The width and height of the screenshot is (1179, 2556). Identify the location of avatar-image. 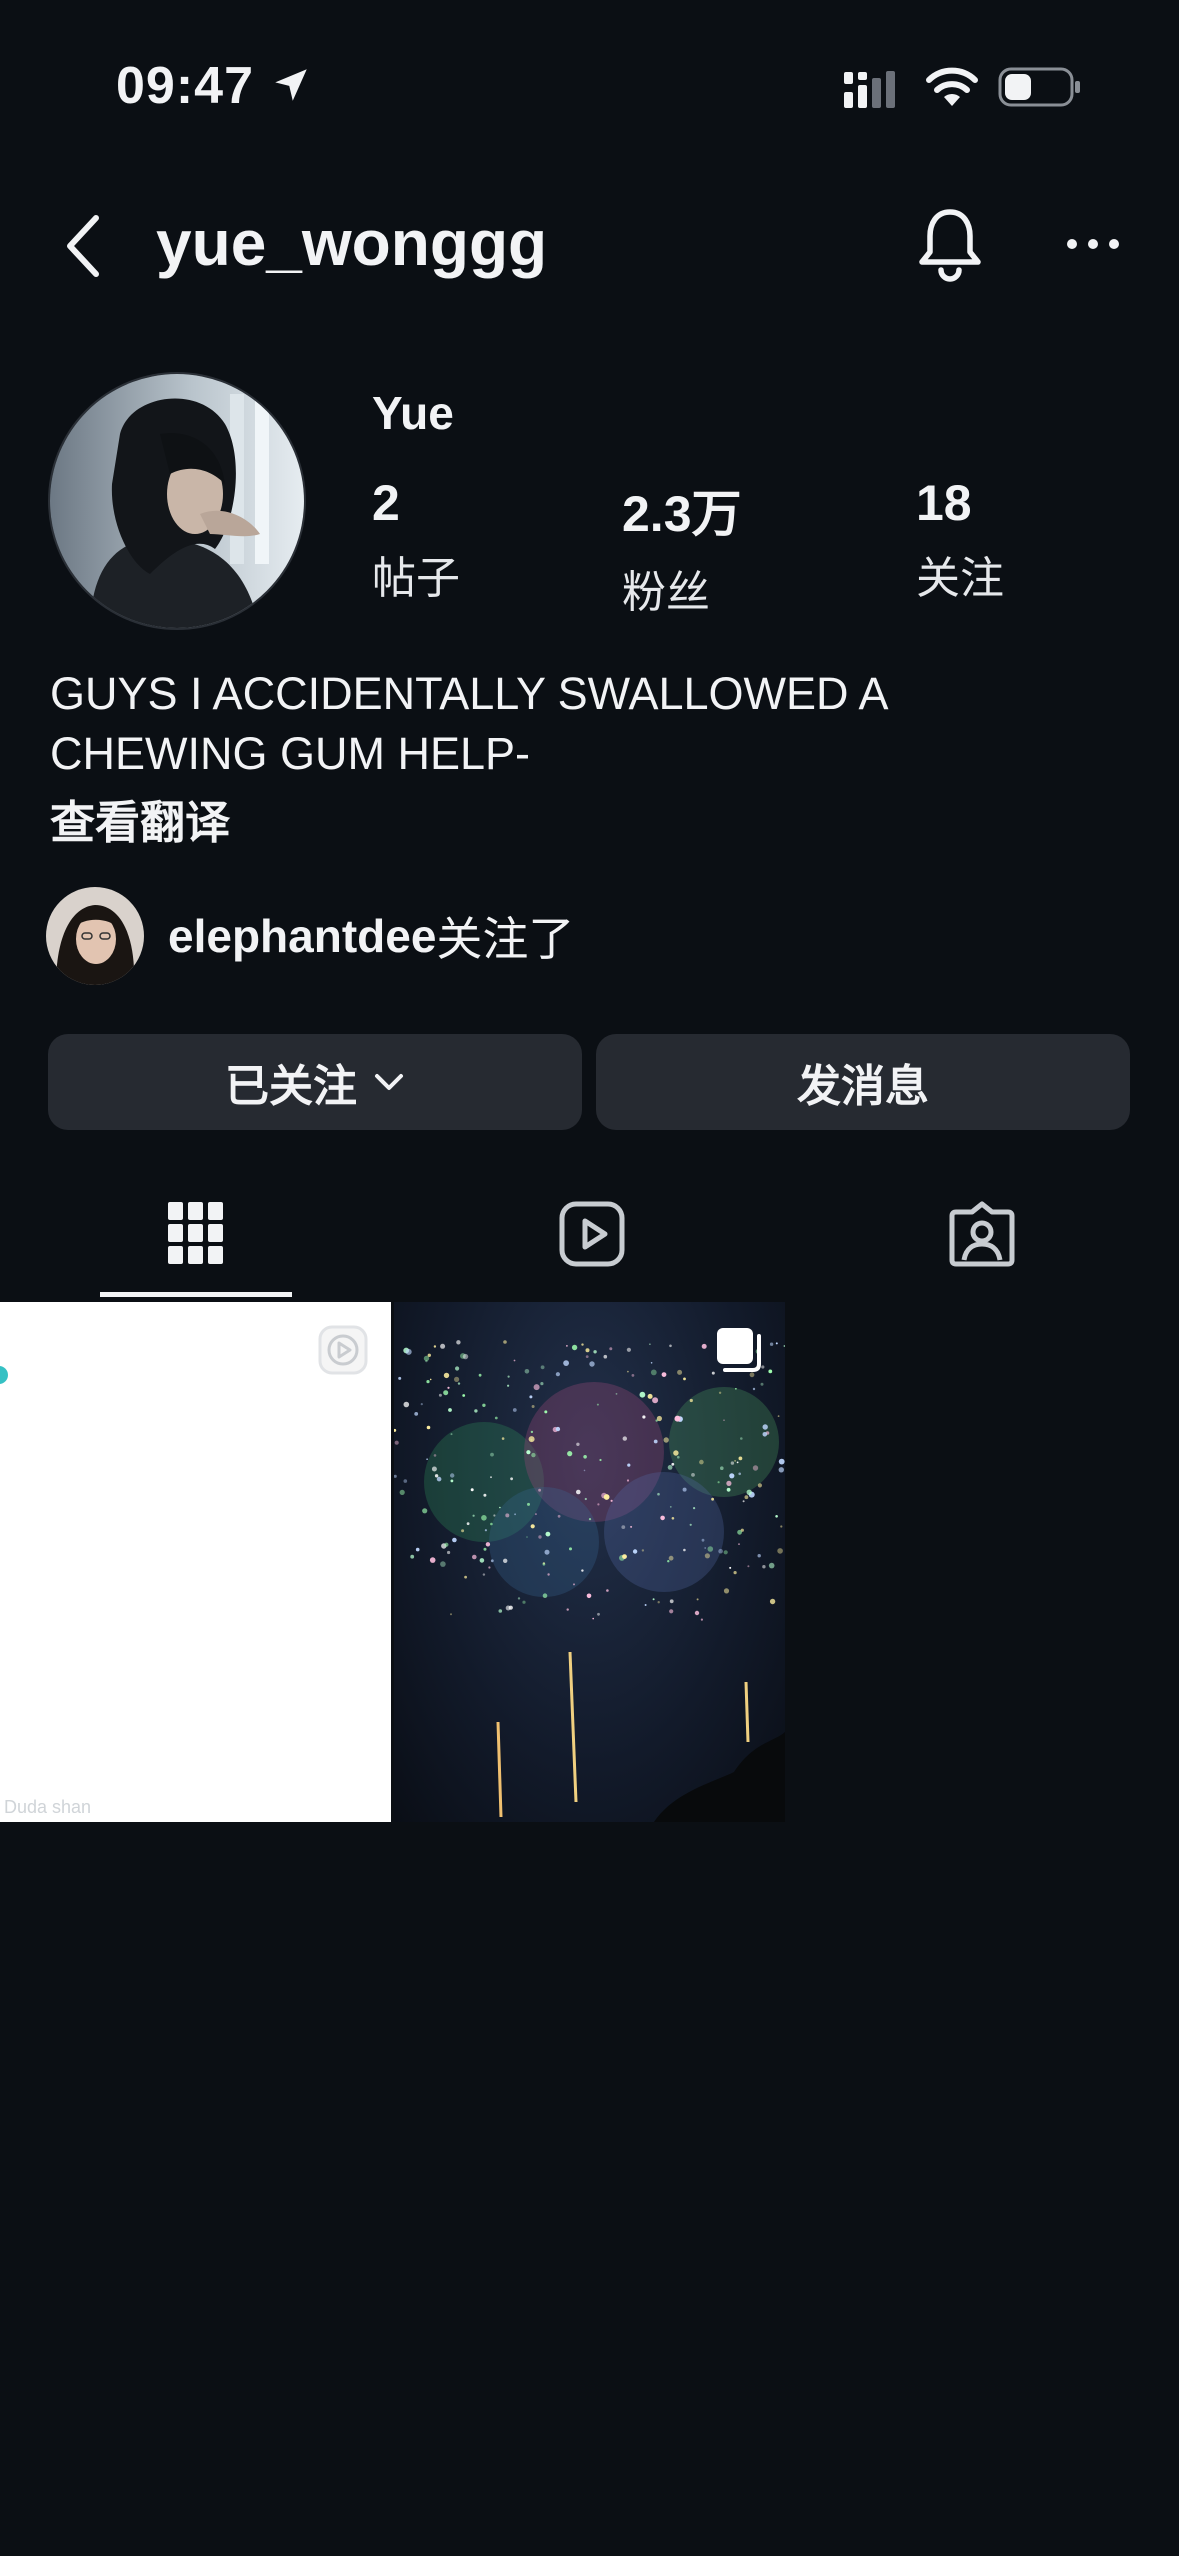
(177, 501).